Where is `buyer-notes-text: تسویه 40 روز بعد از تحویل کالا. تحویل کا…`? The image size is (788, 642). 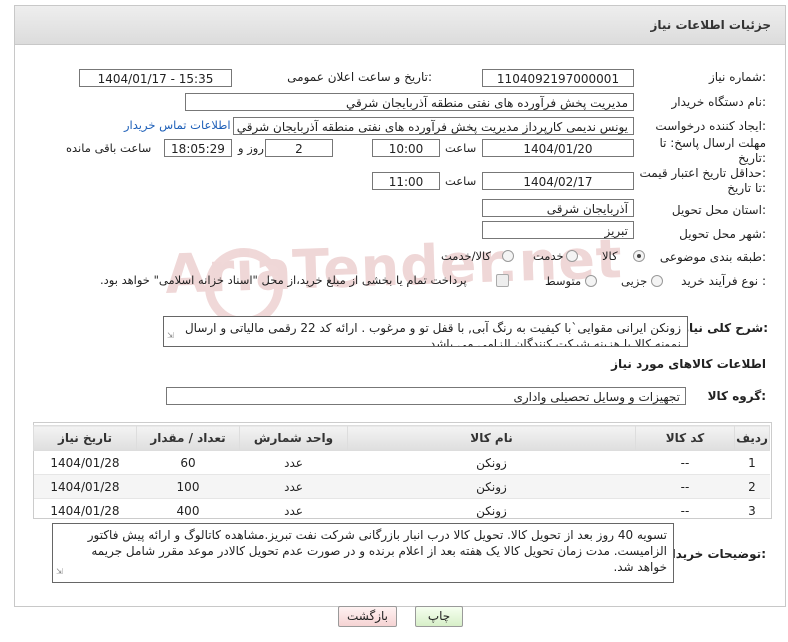
buyer-notes-text: تسویه 40 روز بعد از تحویل کالا. تحویل کا… is located at coordinates (377, 551).